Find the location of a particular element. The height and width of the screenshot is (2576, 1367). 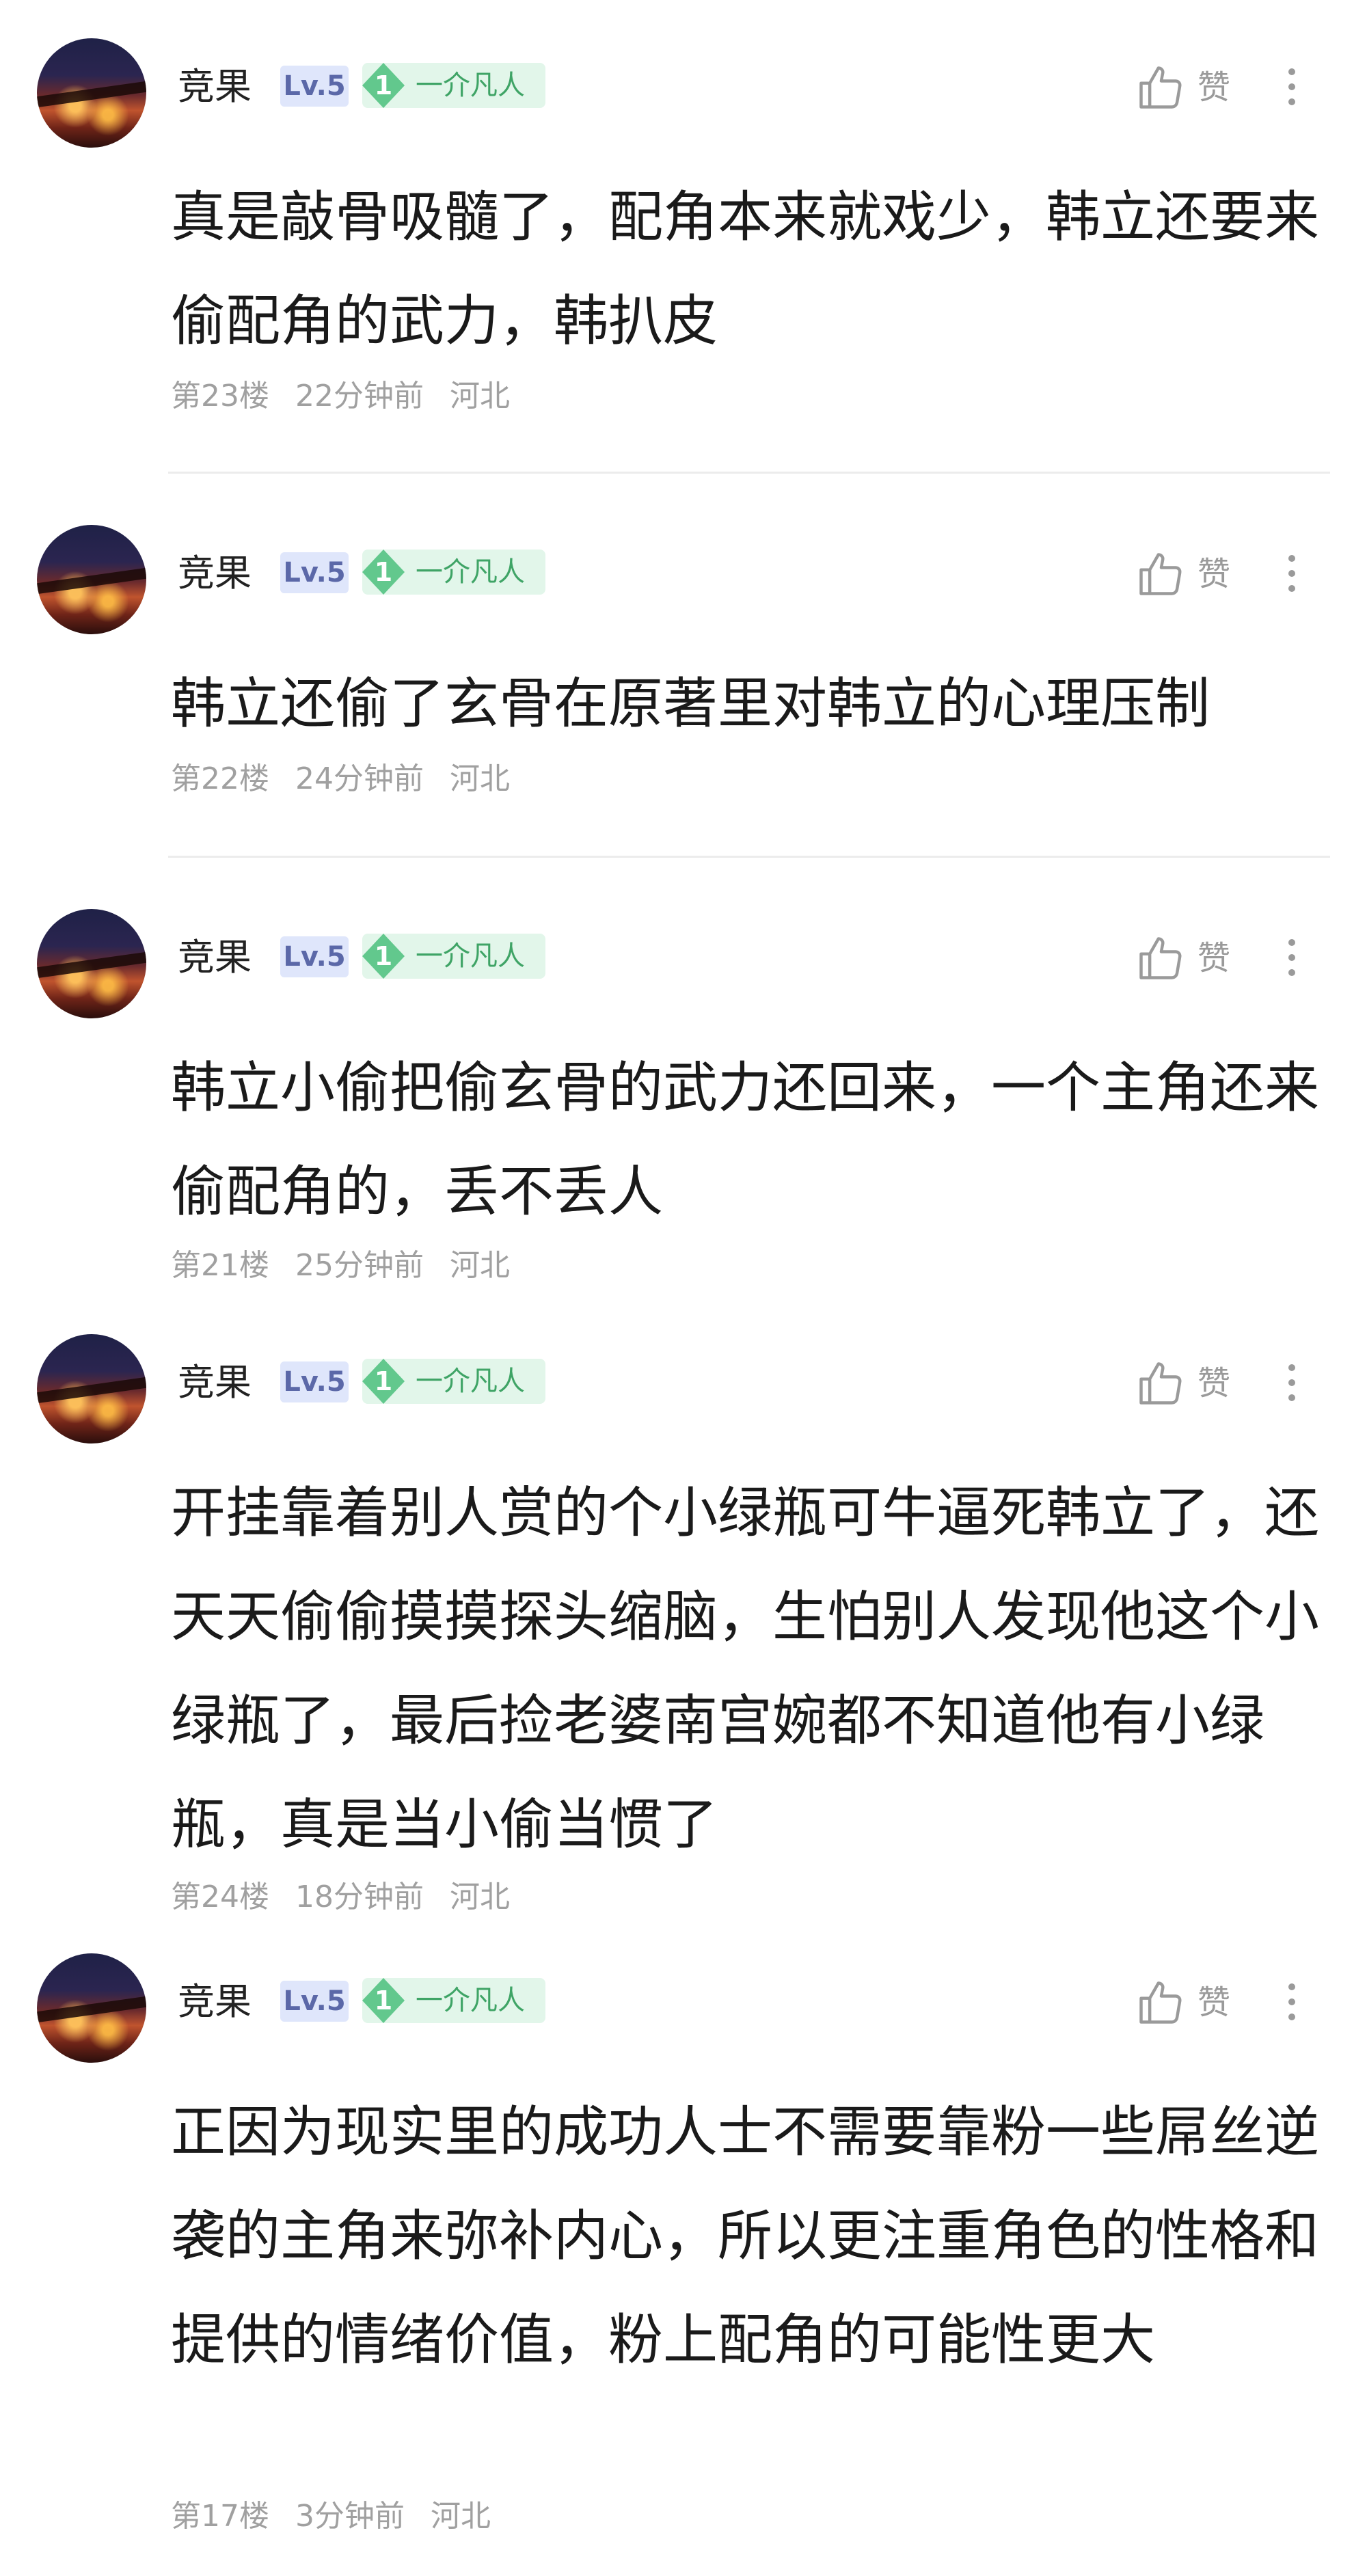

floor-number: 第23楼 is located at coordinates (220, 396).